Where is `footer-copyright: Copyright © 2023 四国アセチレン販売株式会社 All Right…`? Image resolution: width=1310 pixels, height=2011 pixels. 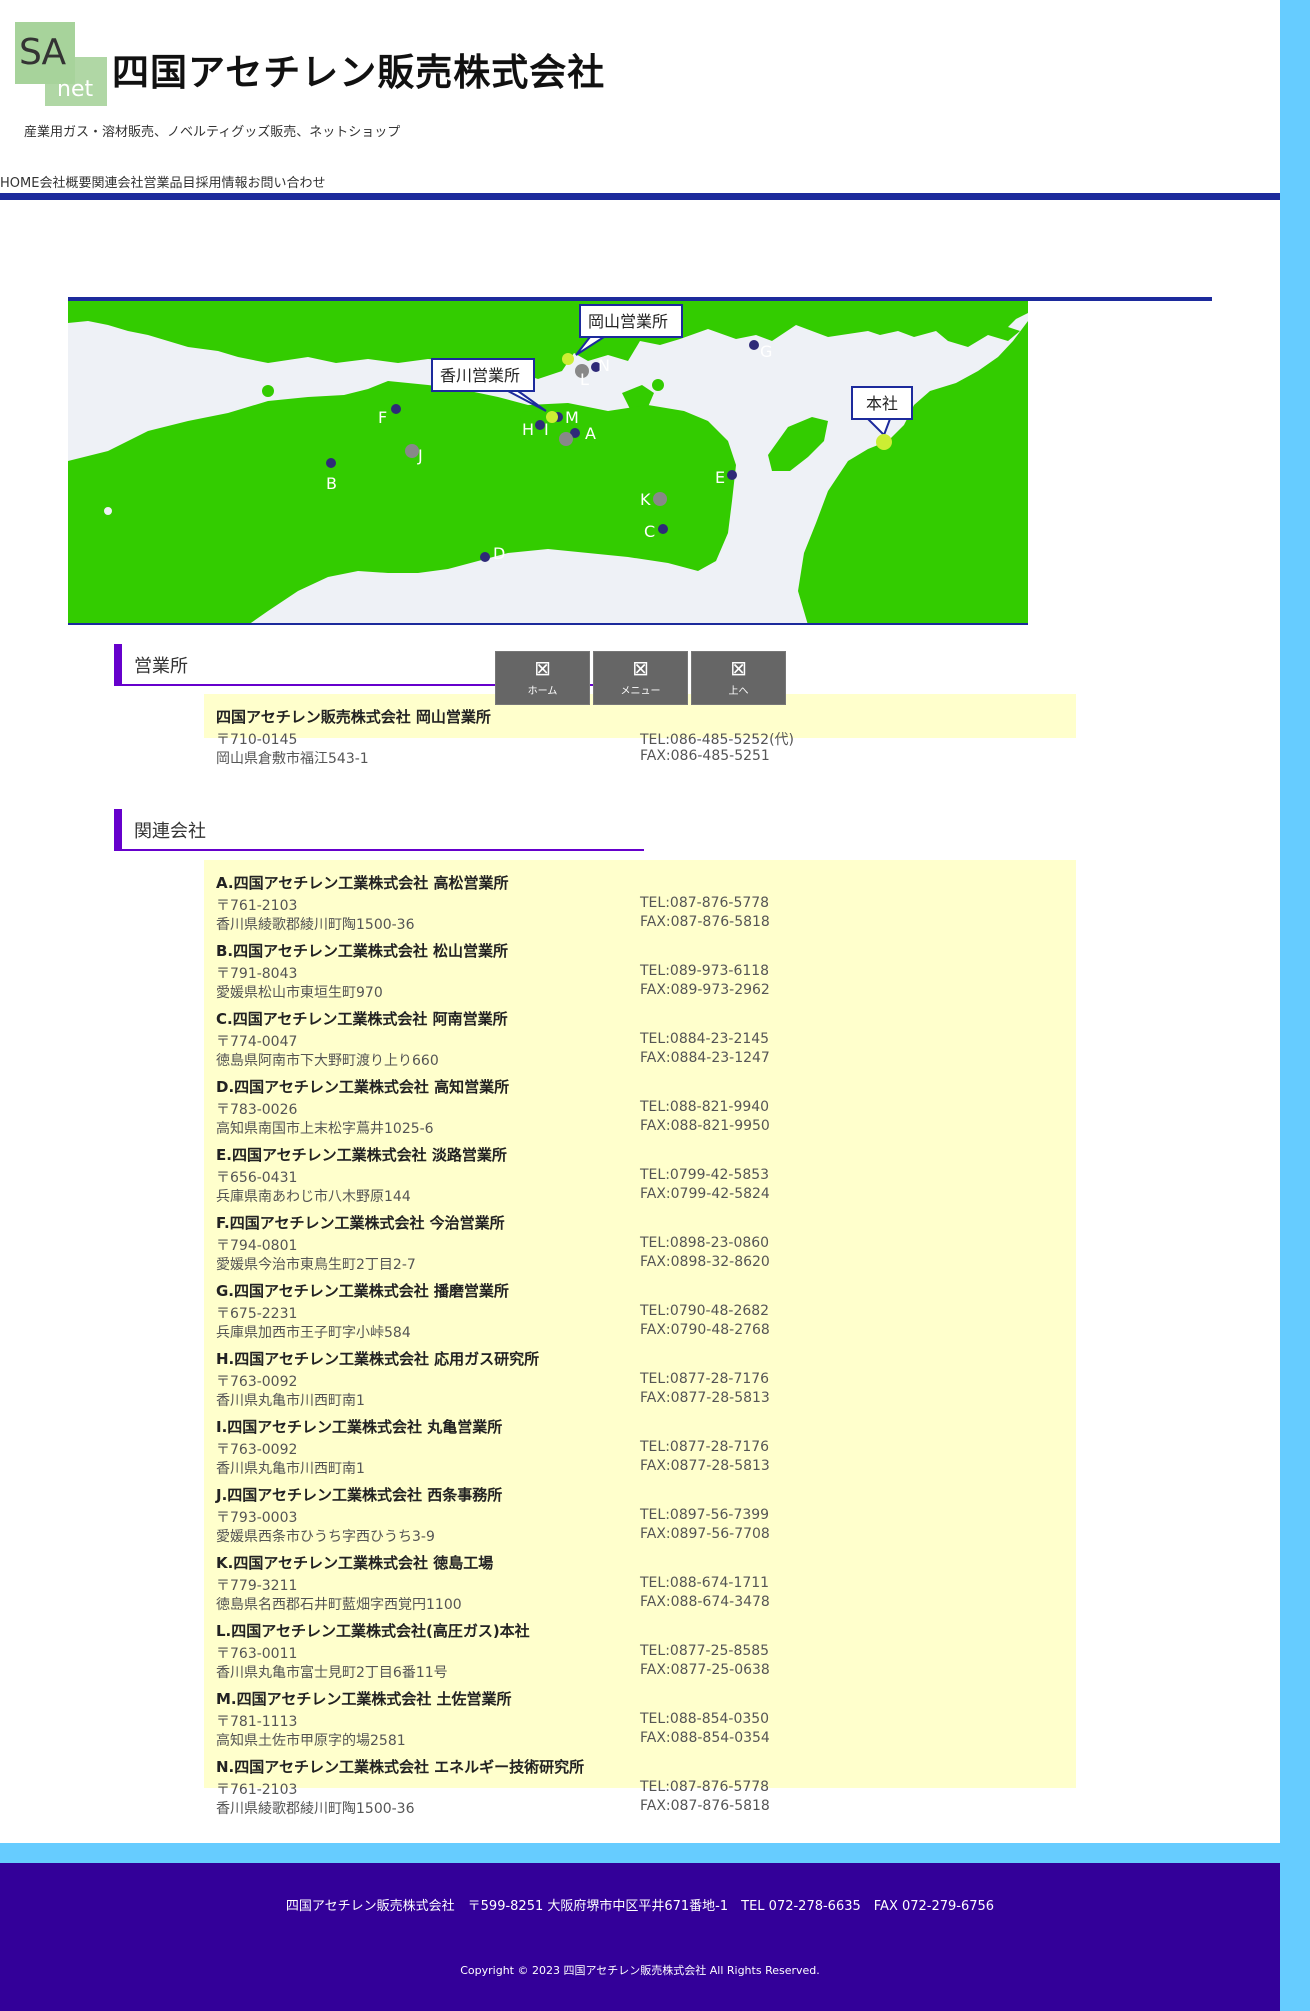 footer-copyright: Copyright © 2023 四国アセチレン販売株式会社 All Right… is located at coordinates (640, 1970).